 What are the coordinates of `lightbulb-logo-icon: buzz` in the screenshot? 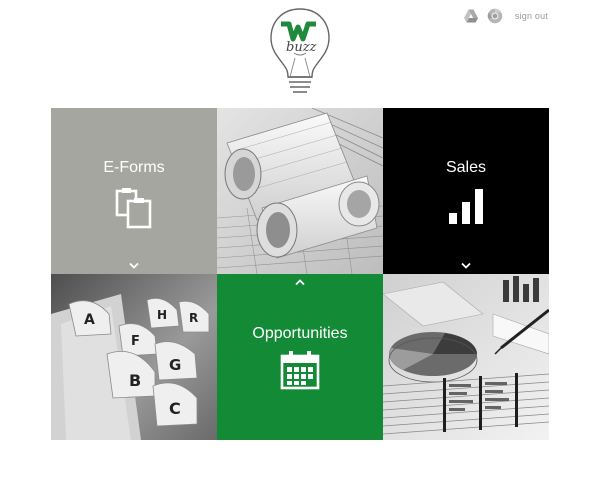 It's located at (300, 50).